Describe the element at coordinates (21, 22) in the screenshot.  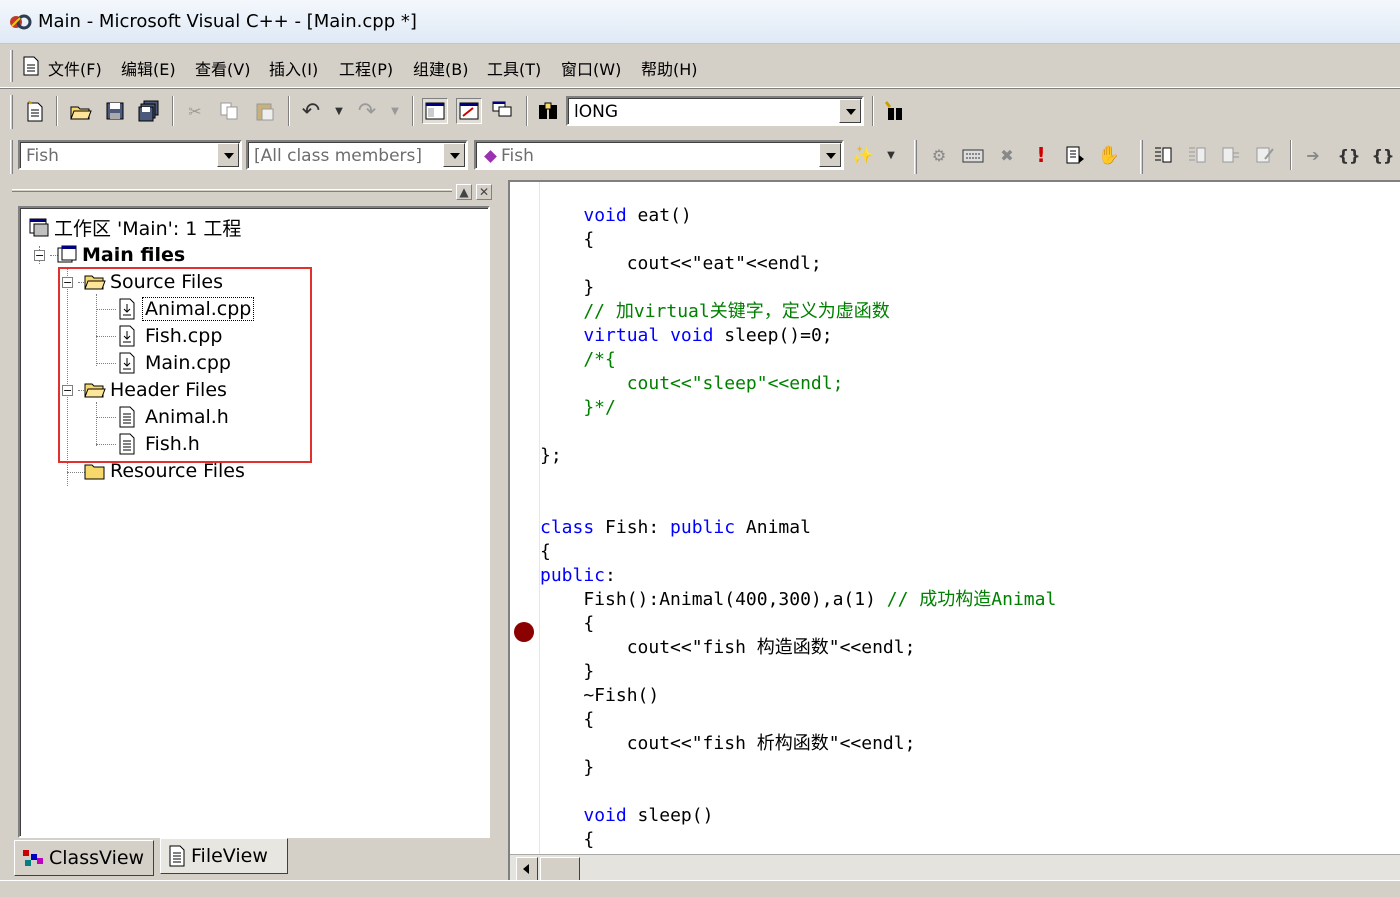
I see `visual-cpp-icon` at that location.